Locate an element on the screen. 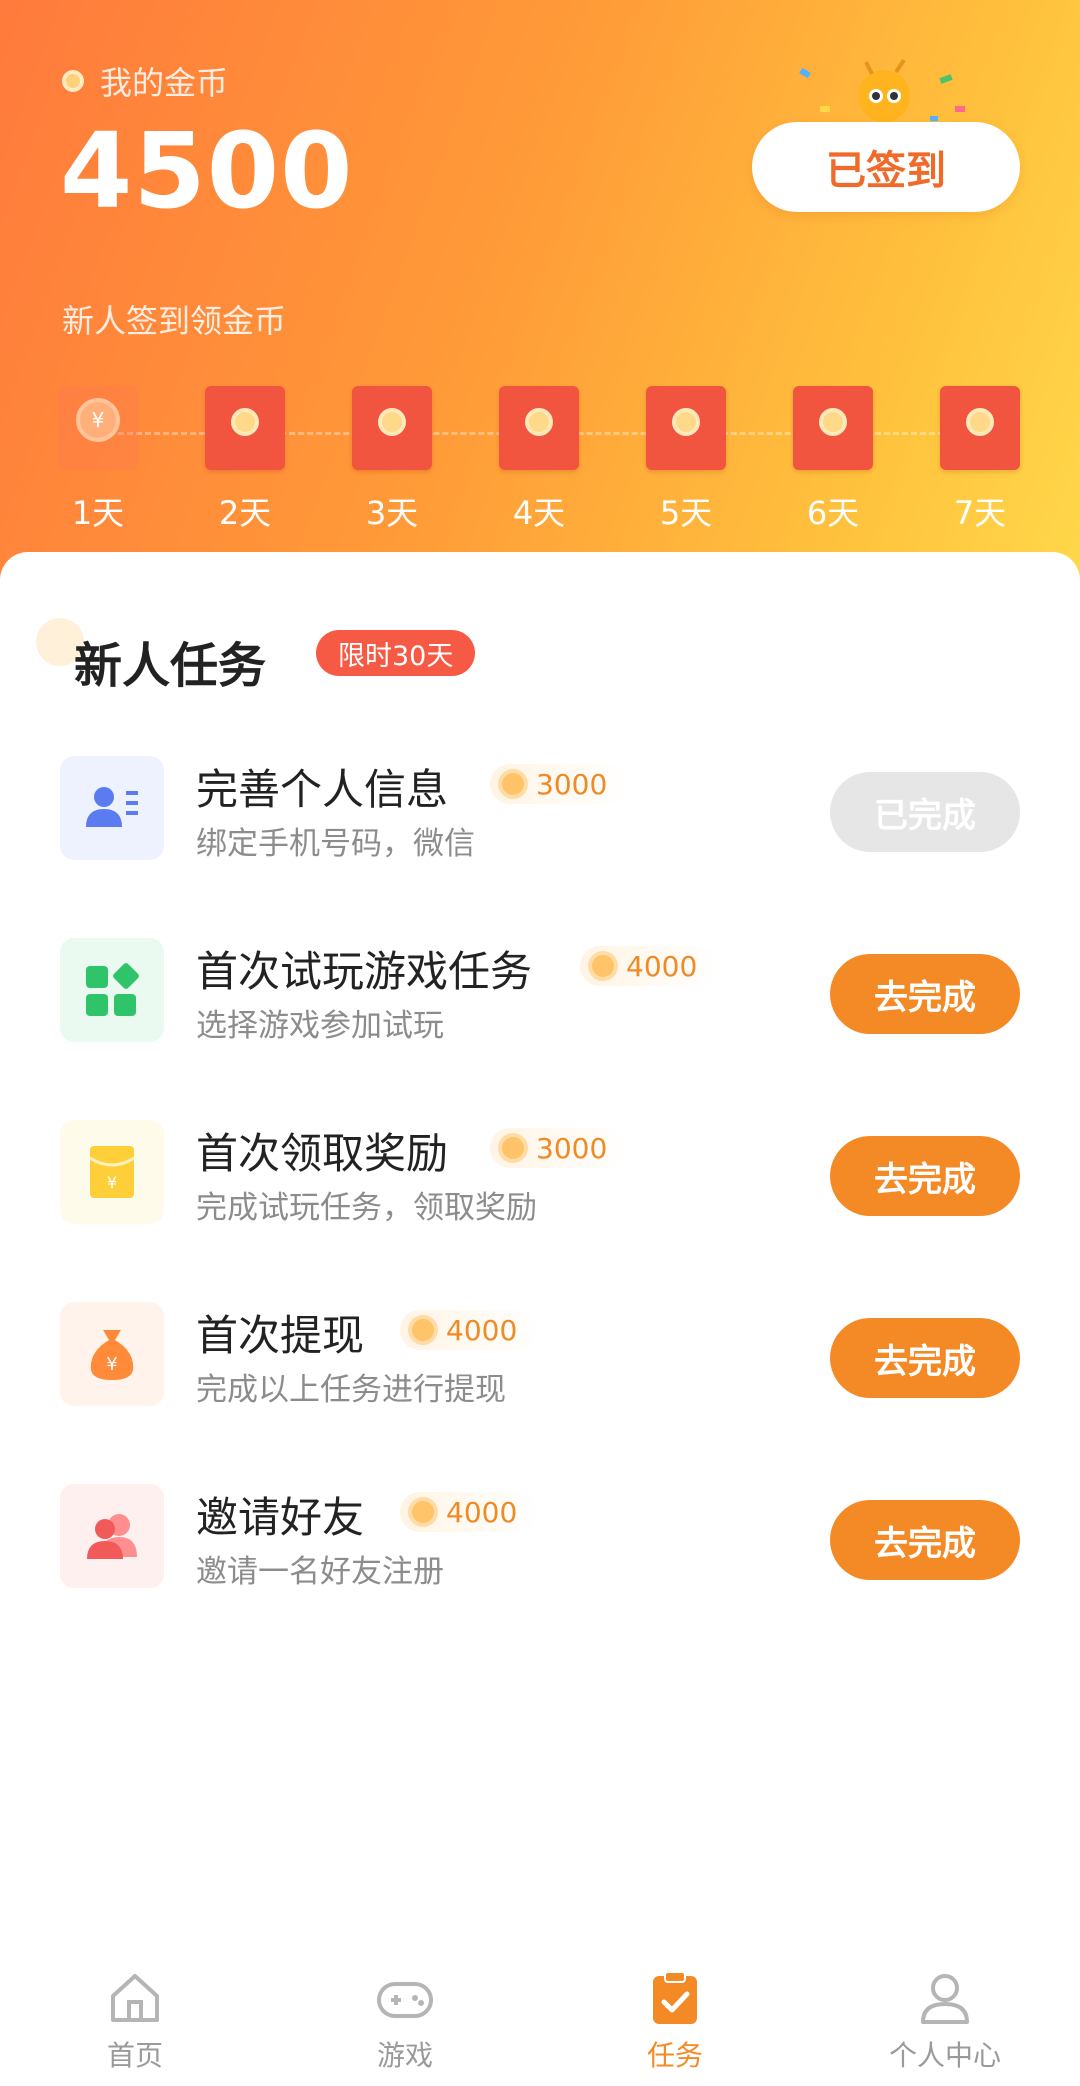 This screenshot has height=2086, width=1080. checkin-day-7: 7天 is located at coordinates (980, 460).